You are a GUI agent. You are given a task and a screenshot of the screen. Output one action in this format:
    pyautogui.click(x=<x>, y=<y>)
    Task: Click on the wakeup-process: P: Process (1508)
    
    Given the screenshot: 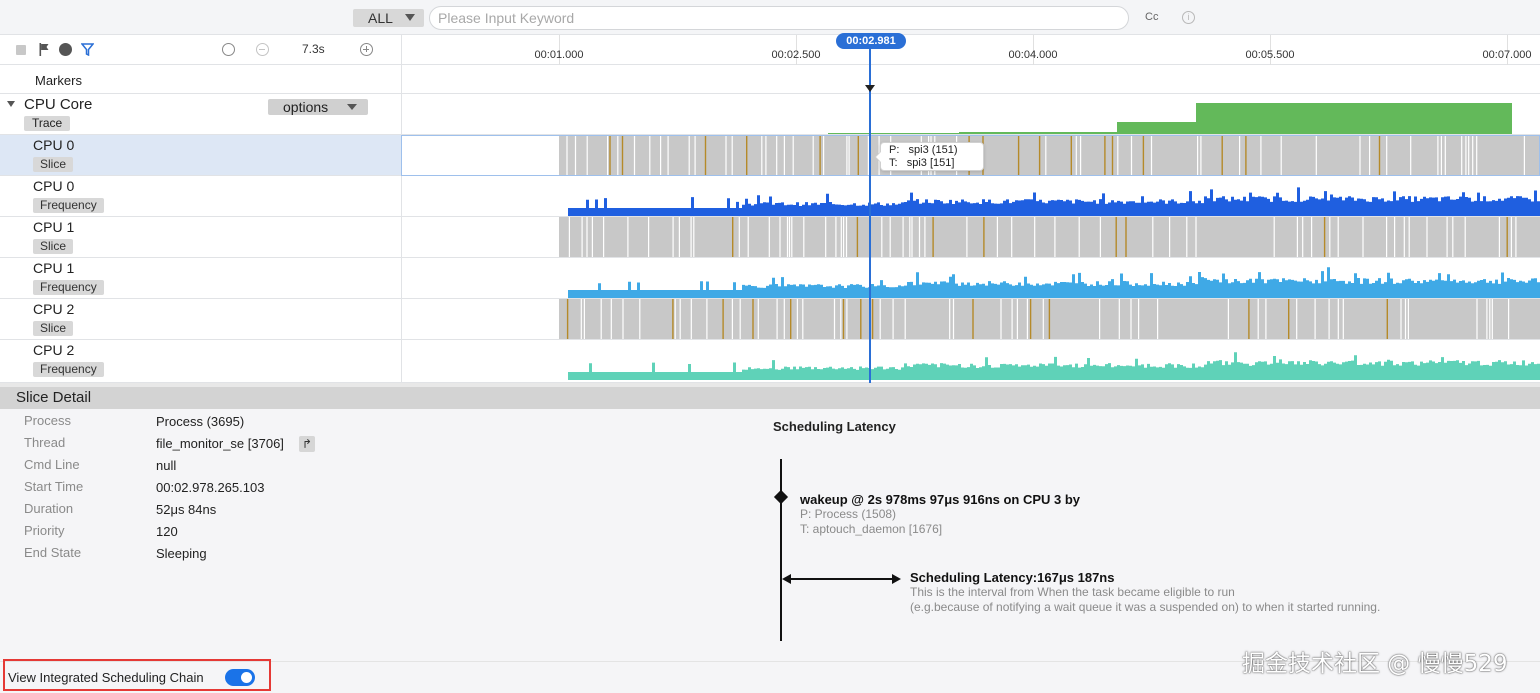 What is the action you would take?
    pyautogui.click(x=848, y=514)
    